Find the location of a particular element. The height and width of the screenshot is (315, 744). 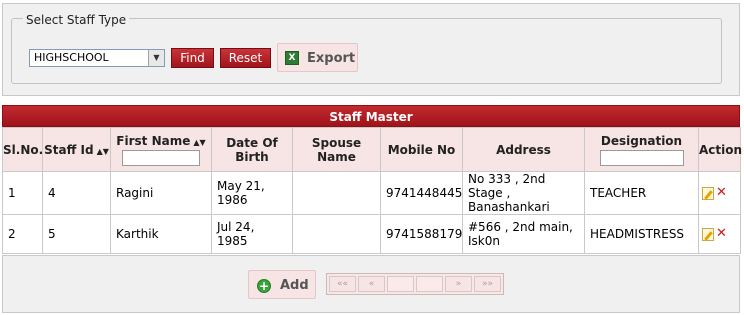

first-name-filter-input is located at coordinates (161, 157).